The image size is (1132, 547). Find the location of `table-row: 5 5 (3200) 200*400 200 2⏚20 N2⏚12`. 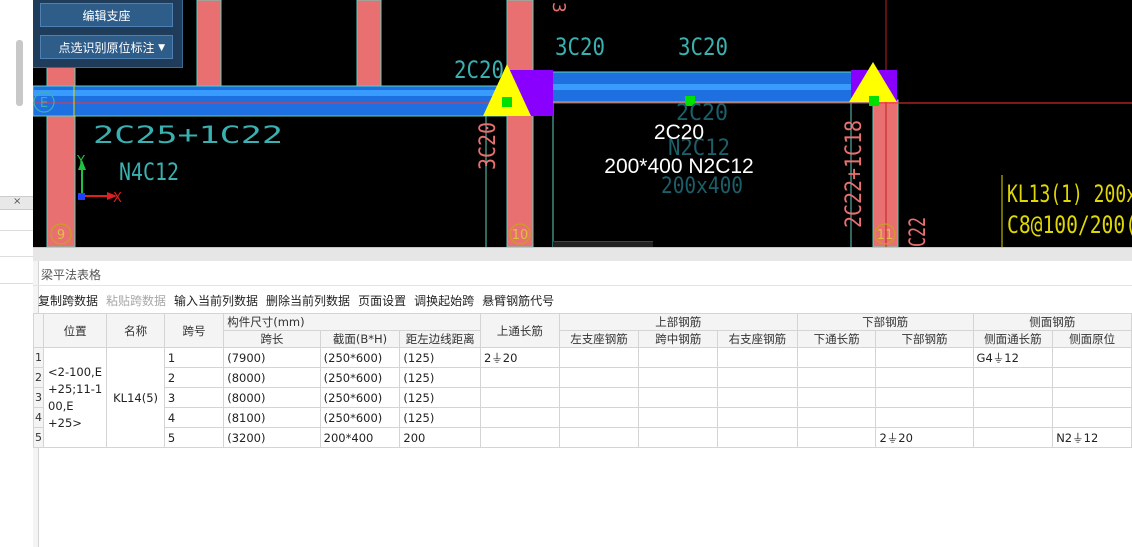

table-row: 5 5 (3200) 200*400 200 2⏚20 N2⏚12 is located at coordinates (582, 437).